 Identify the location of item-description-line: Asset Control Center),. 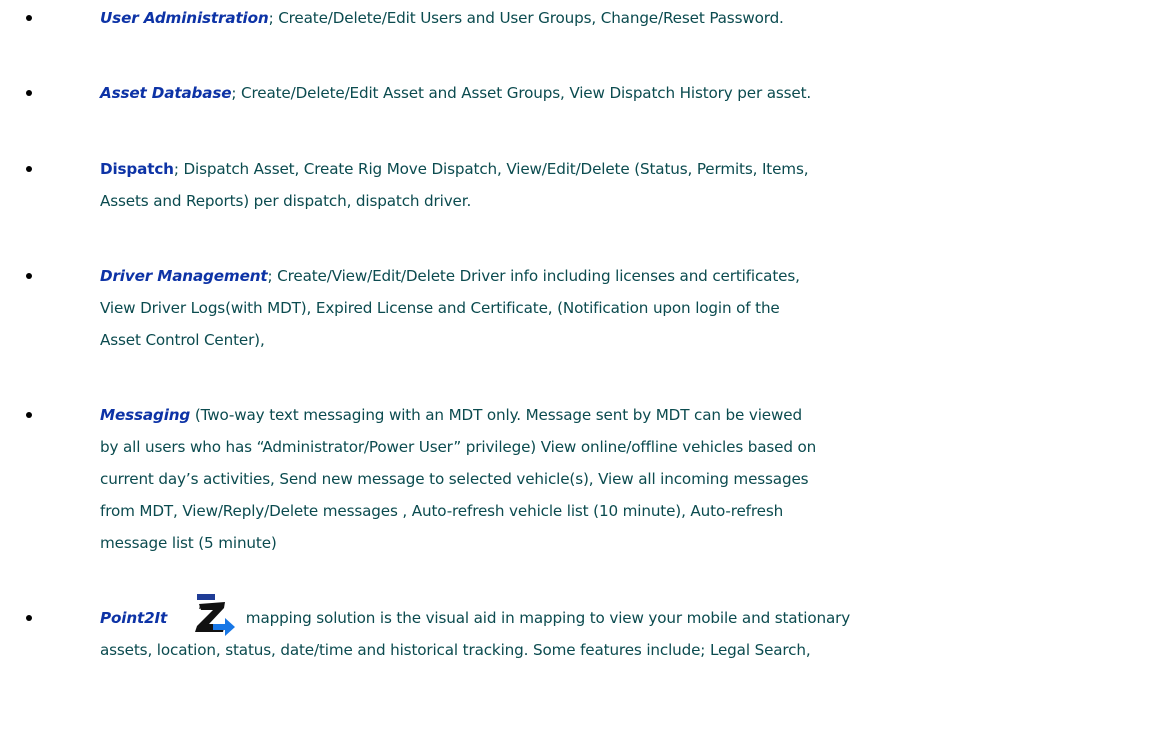
(182, 340).